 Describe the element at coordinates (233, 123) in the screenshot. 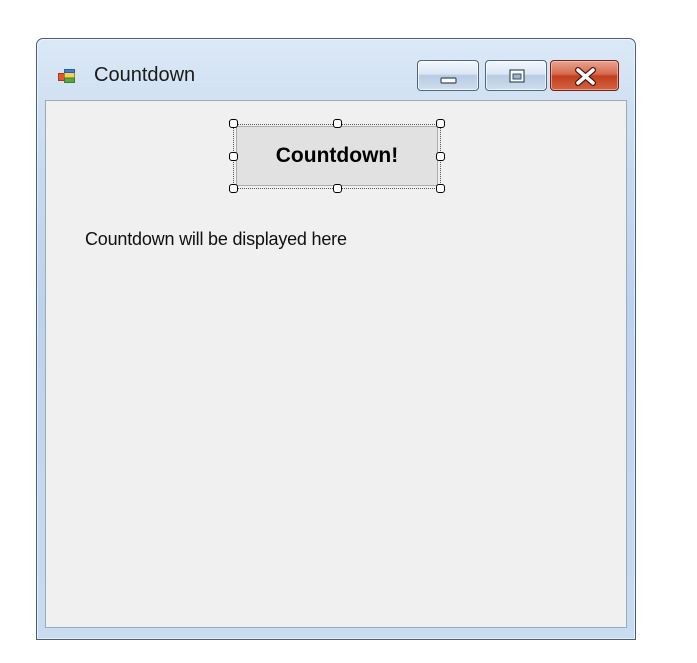

I see `resize-handle-top-left` at that location.